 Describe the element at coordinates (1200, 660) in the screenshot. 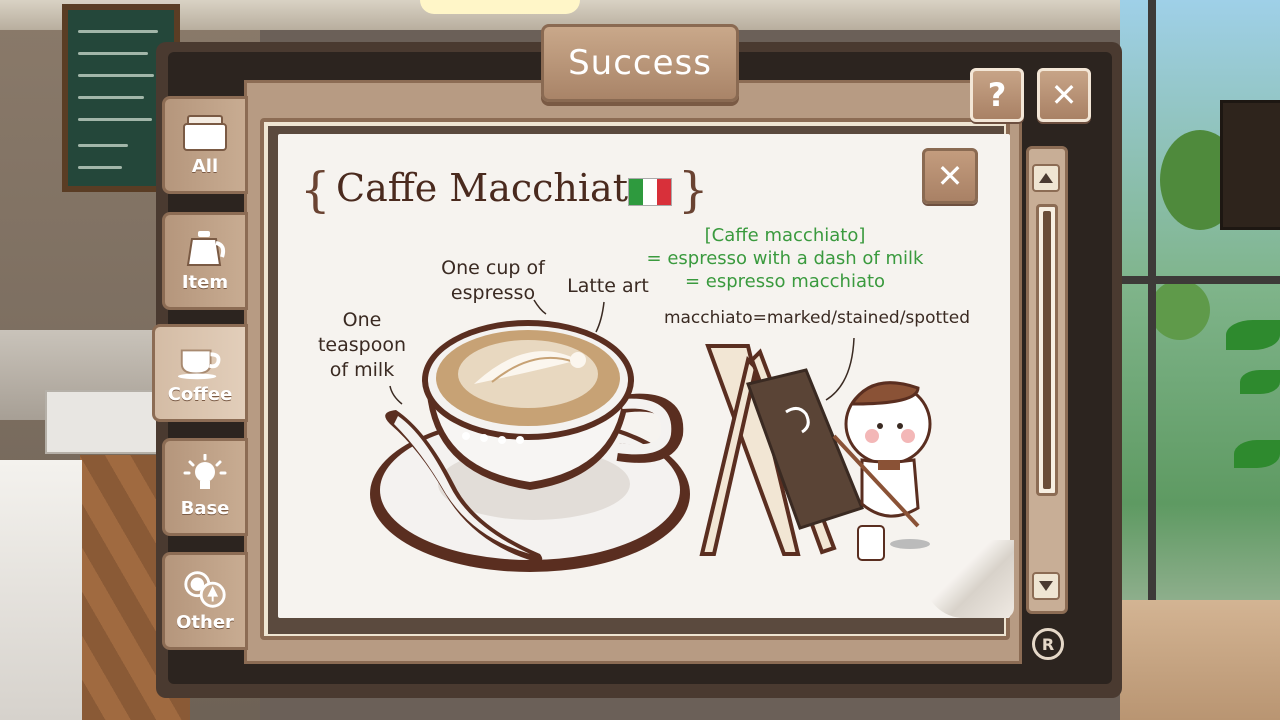

I see `floor` at that location.